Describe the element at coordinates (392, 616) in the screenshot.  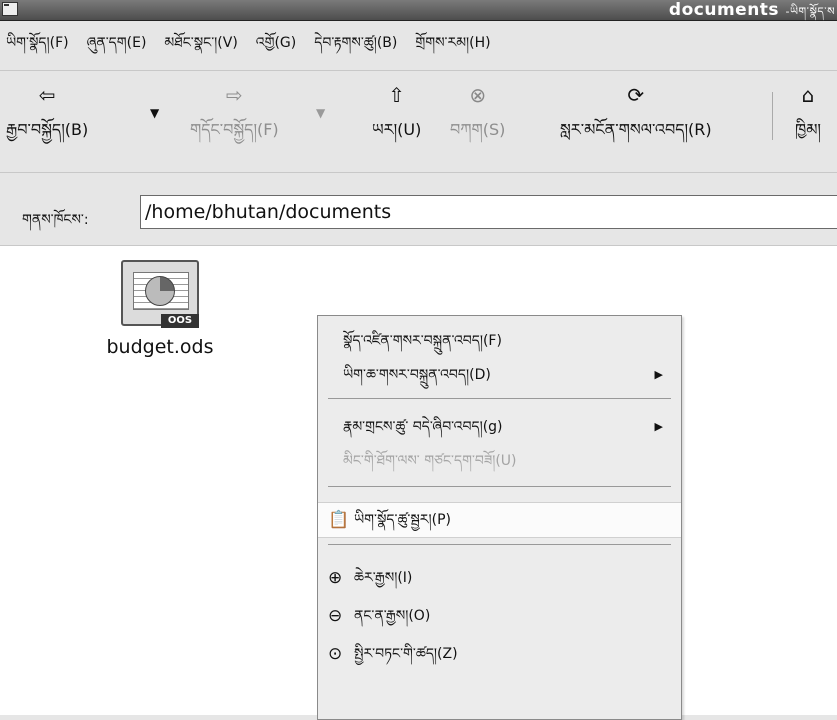
I see `menu-item-label: ནང་ན་རྒྱས།(O)` at that location.